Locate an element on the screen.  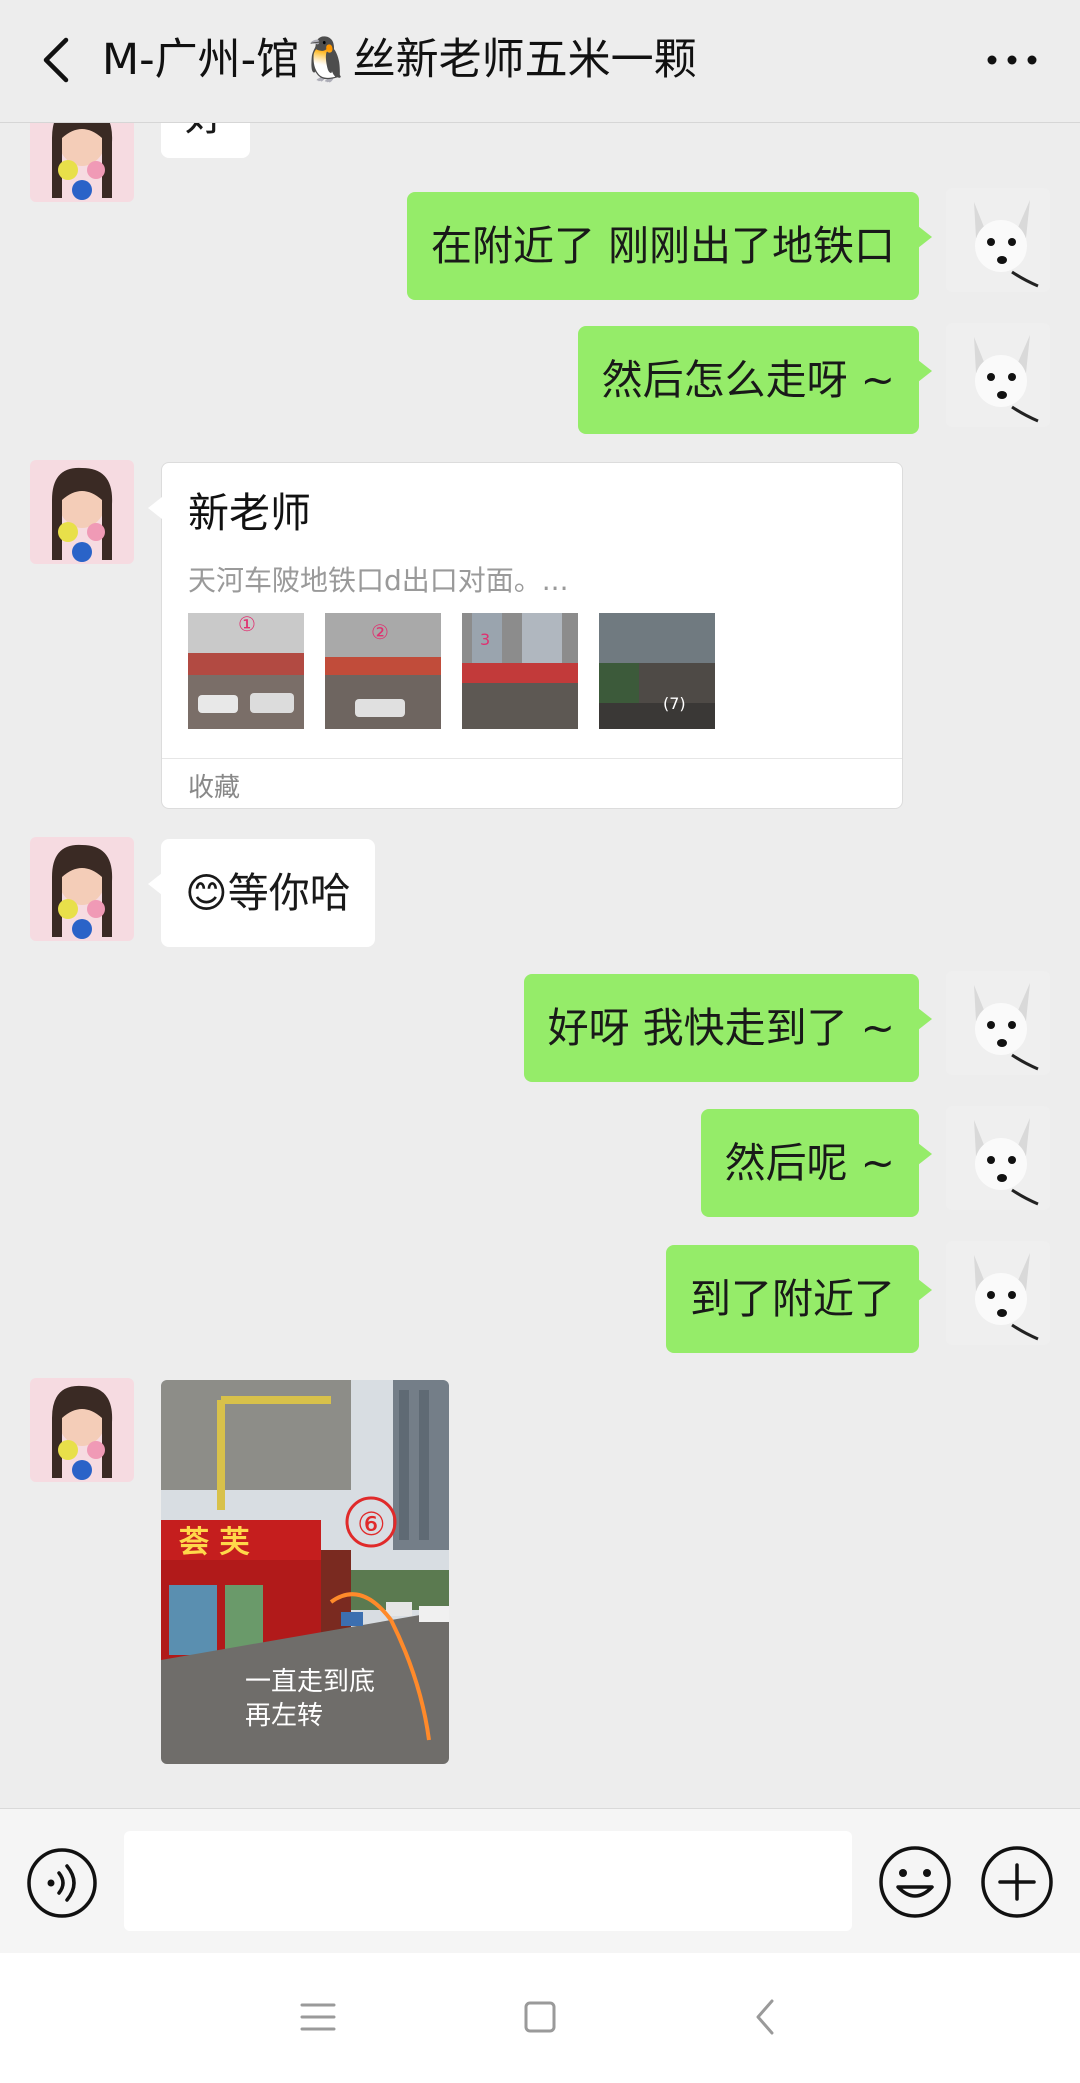
plus-icon is located at coordinates (1017, 1882).